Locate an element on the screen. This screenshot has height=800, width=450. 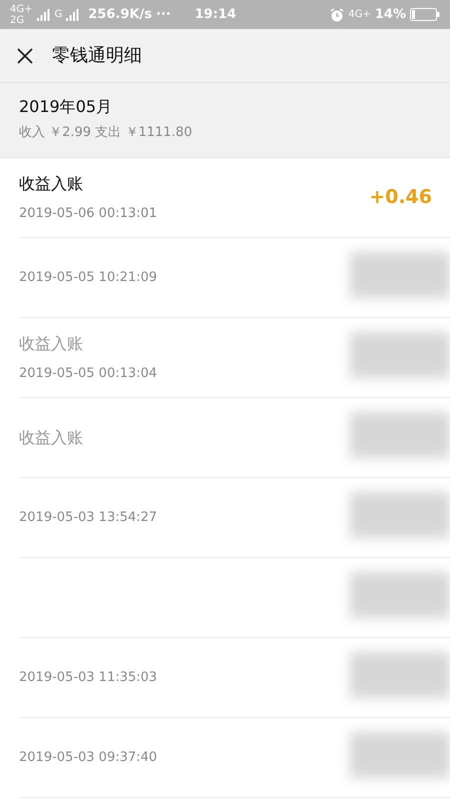
network-speed: 256.9K/s is located at coordinates (120, 15).